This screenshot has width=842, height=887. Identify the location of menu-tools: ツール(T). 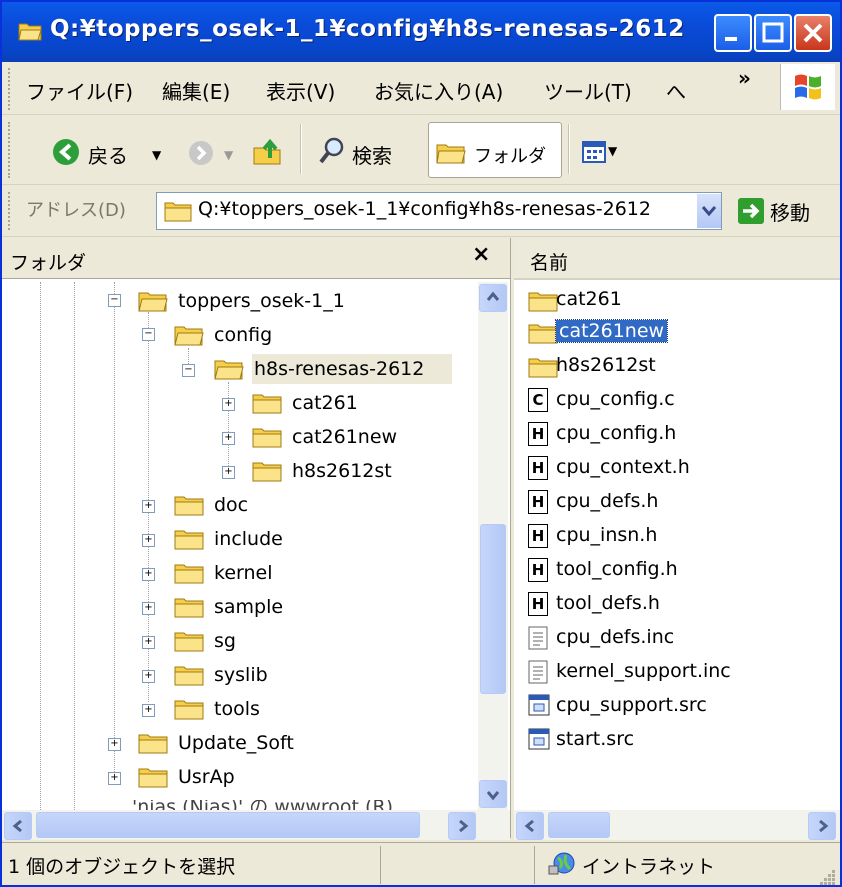
(588, 90).